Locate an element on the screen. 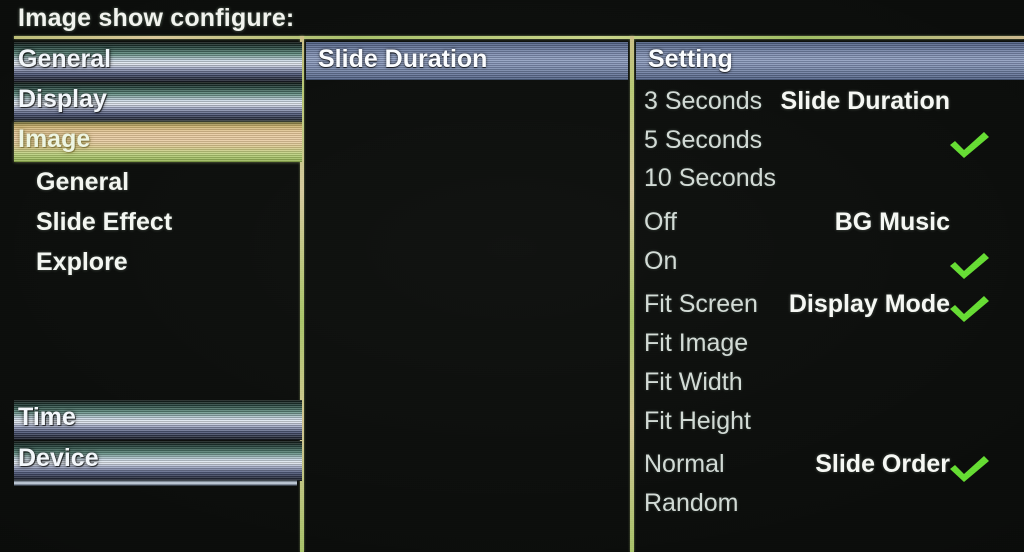  sidebar-item-label: Display is located at coordinates (62, 99).